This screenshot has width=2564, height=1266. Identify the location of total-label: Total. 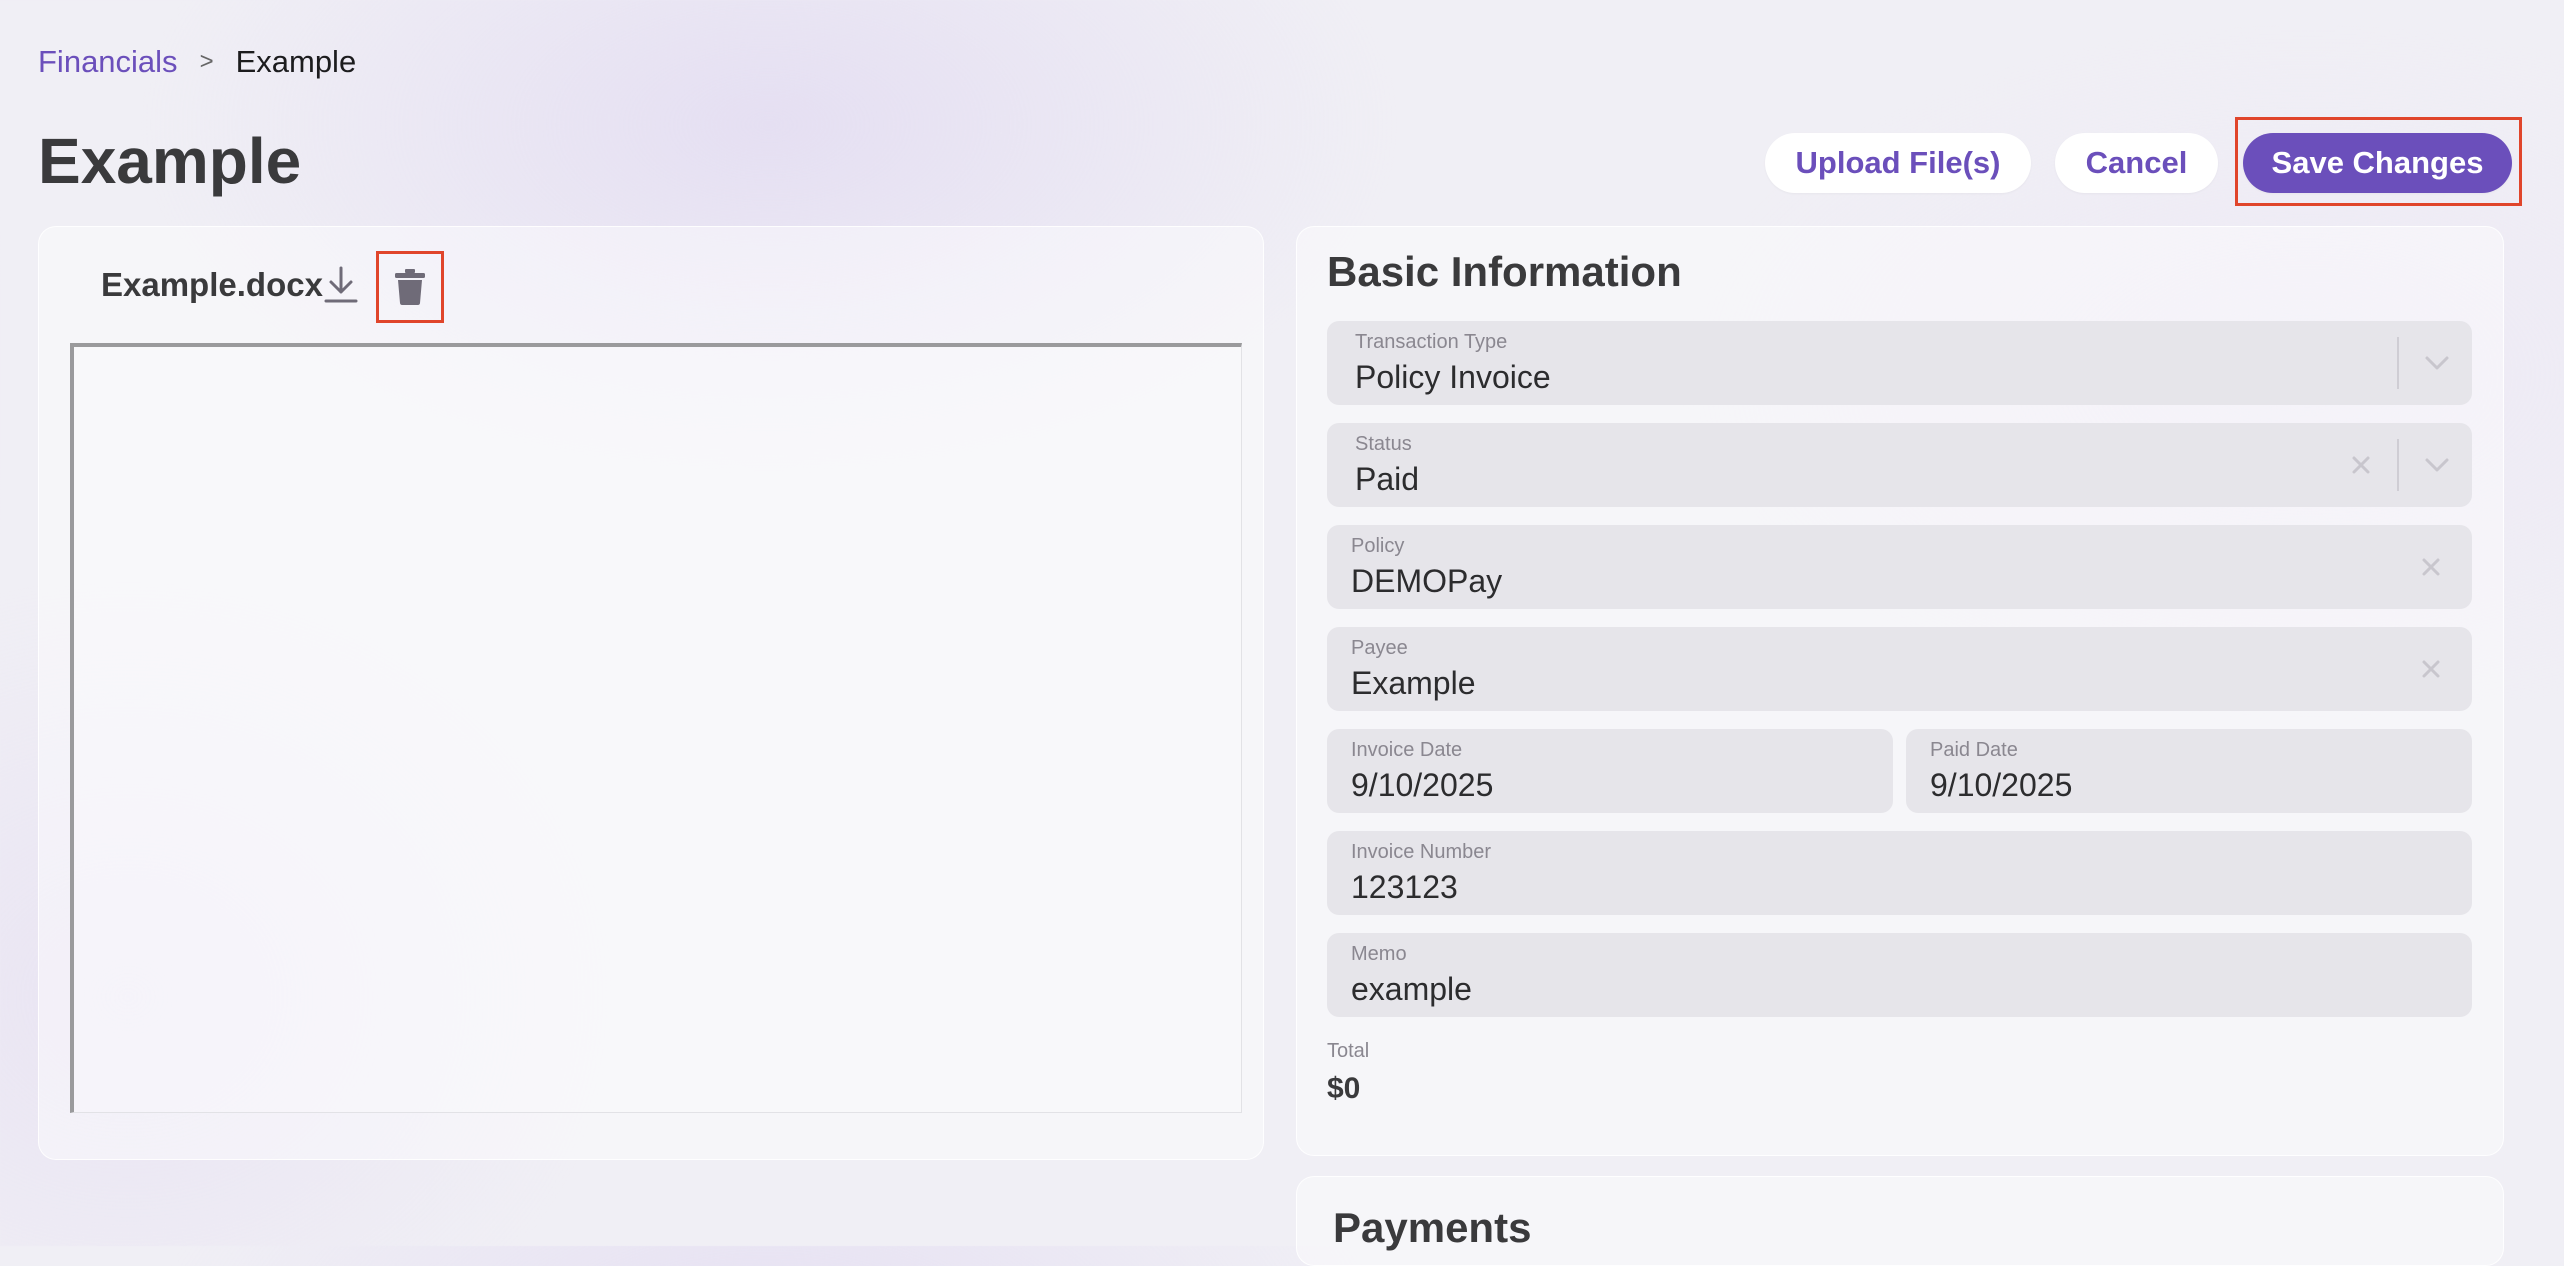
(1348, 1051).